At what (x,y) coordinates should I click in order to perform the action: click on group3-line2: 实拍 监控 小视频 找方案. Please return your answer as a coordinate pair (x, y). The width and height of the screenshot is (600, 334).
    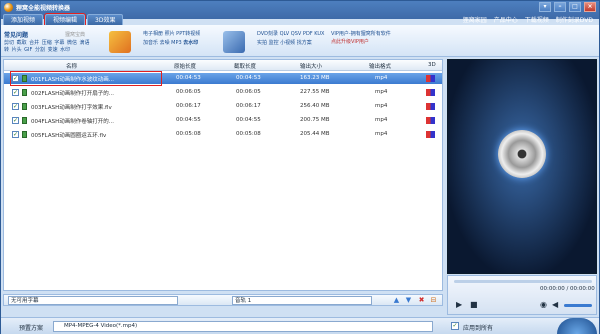
    Looking at the image, I should click on (284, 43).